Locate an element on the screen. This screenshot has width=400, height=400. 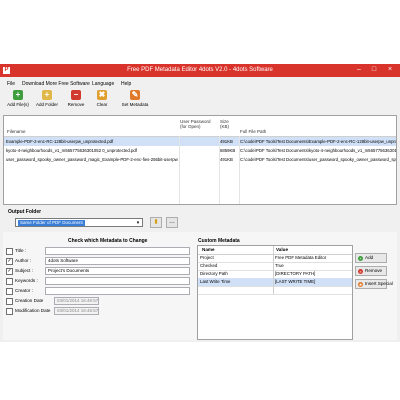
menu-language: Language is located at coordinates (103, 84).